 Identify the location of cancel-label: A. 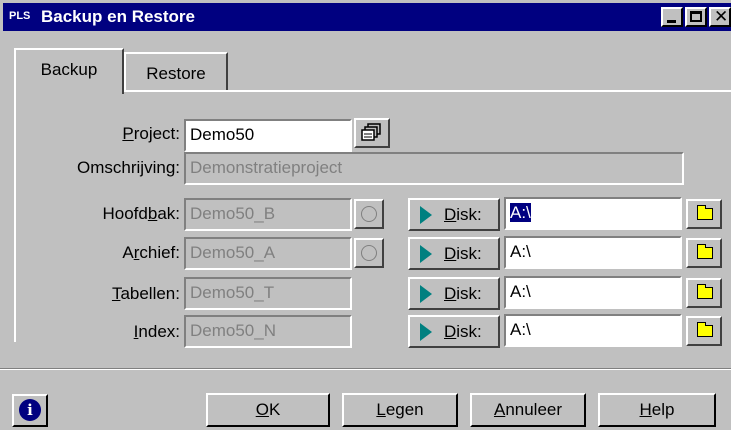
(499, 409).